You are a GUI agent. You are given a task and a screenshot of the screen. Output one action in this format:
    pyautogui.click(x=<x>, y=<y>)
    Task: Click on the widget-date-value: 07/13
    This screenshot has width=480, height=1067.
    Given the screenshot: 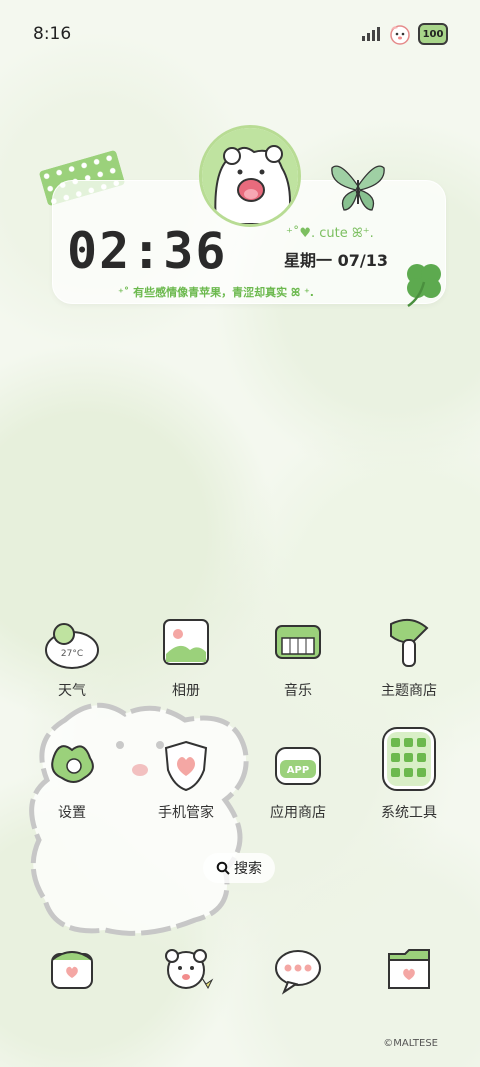 What is the action you would take?
    pyautogui.click(x=362, y=260)
    